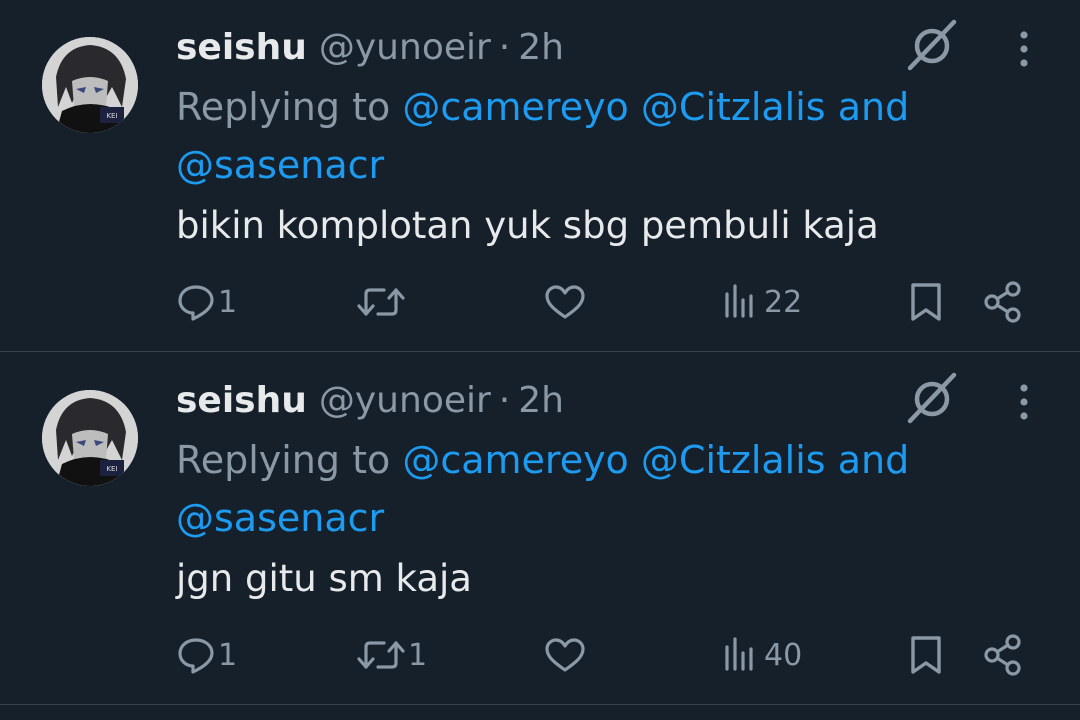  What do you see at coordinates (324, 578) in the screenshot?
I see `tweet-text: jgn gitu sm kaja` at bounding box center [324, 578].